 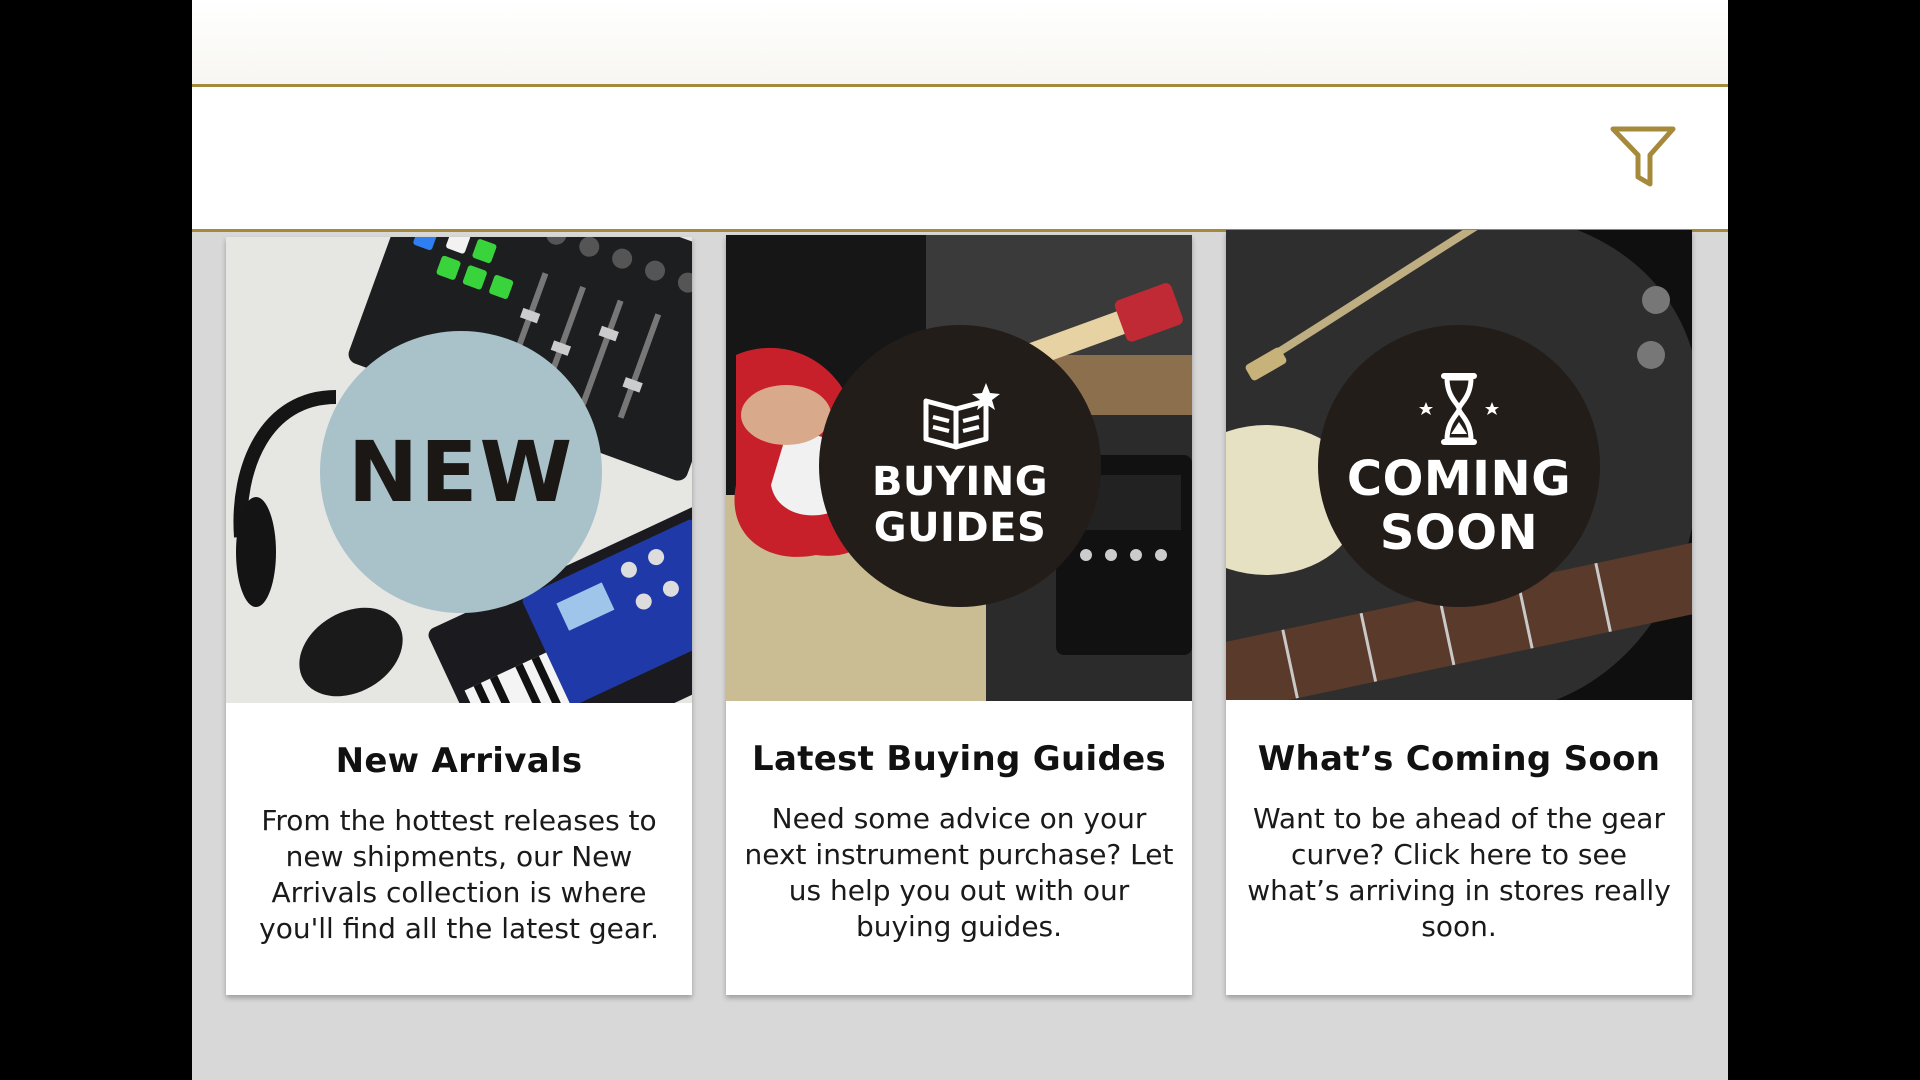 What do you see at coordinates (459, 761) in the screenshot?
I see `card-title: New Arrivals` at bounding box center [459, 761].